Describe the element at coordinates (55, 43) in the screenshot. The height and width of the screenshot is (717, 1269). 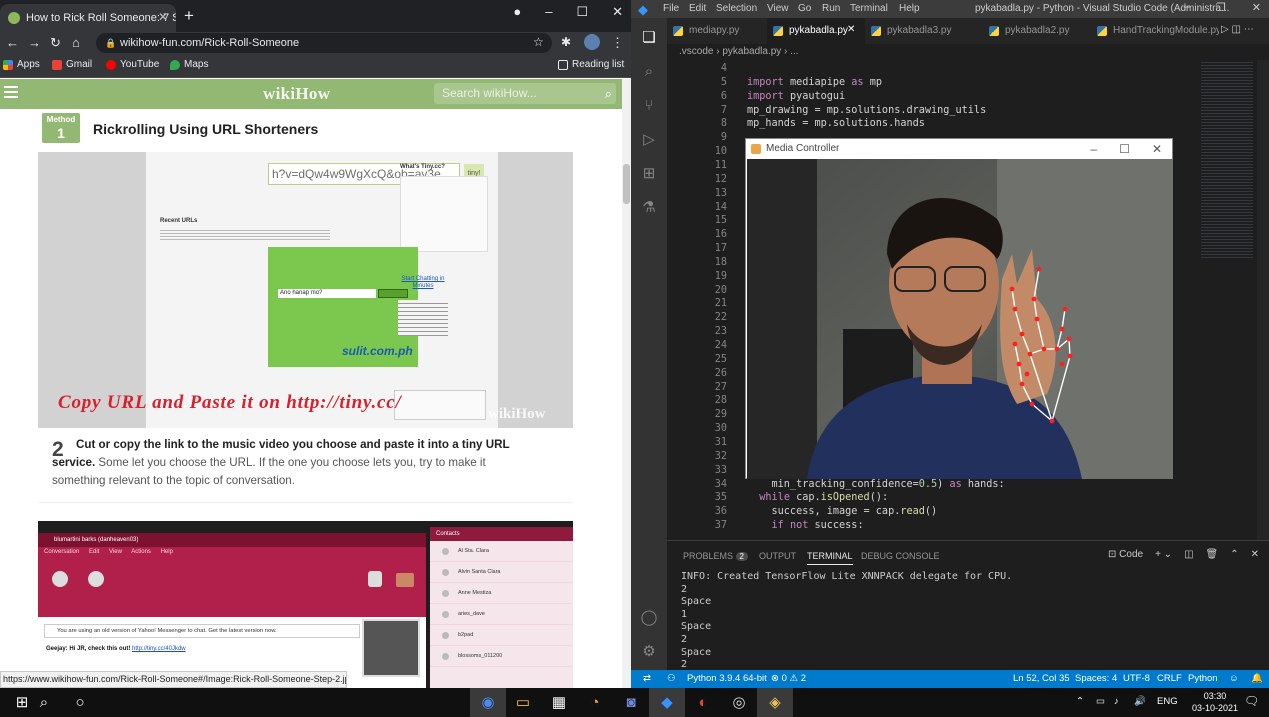
I see `reload-button: ↻` at that location.